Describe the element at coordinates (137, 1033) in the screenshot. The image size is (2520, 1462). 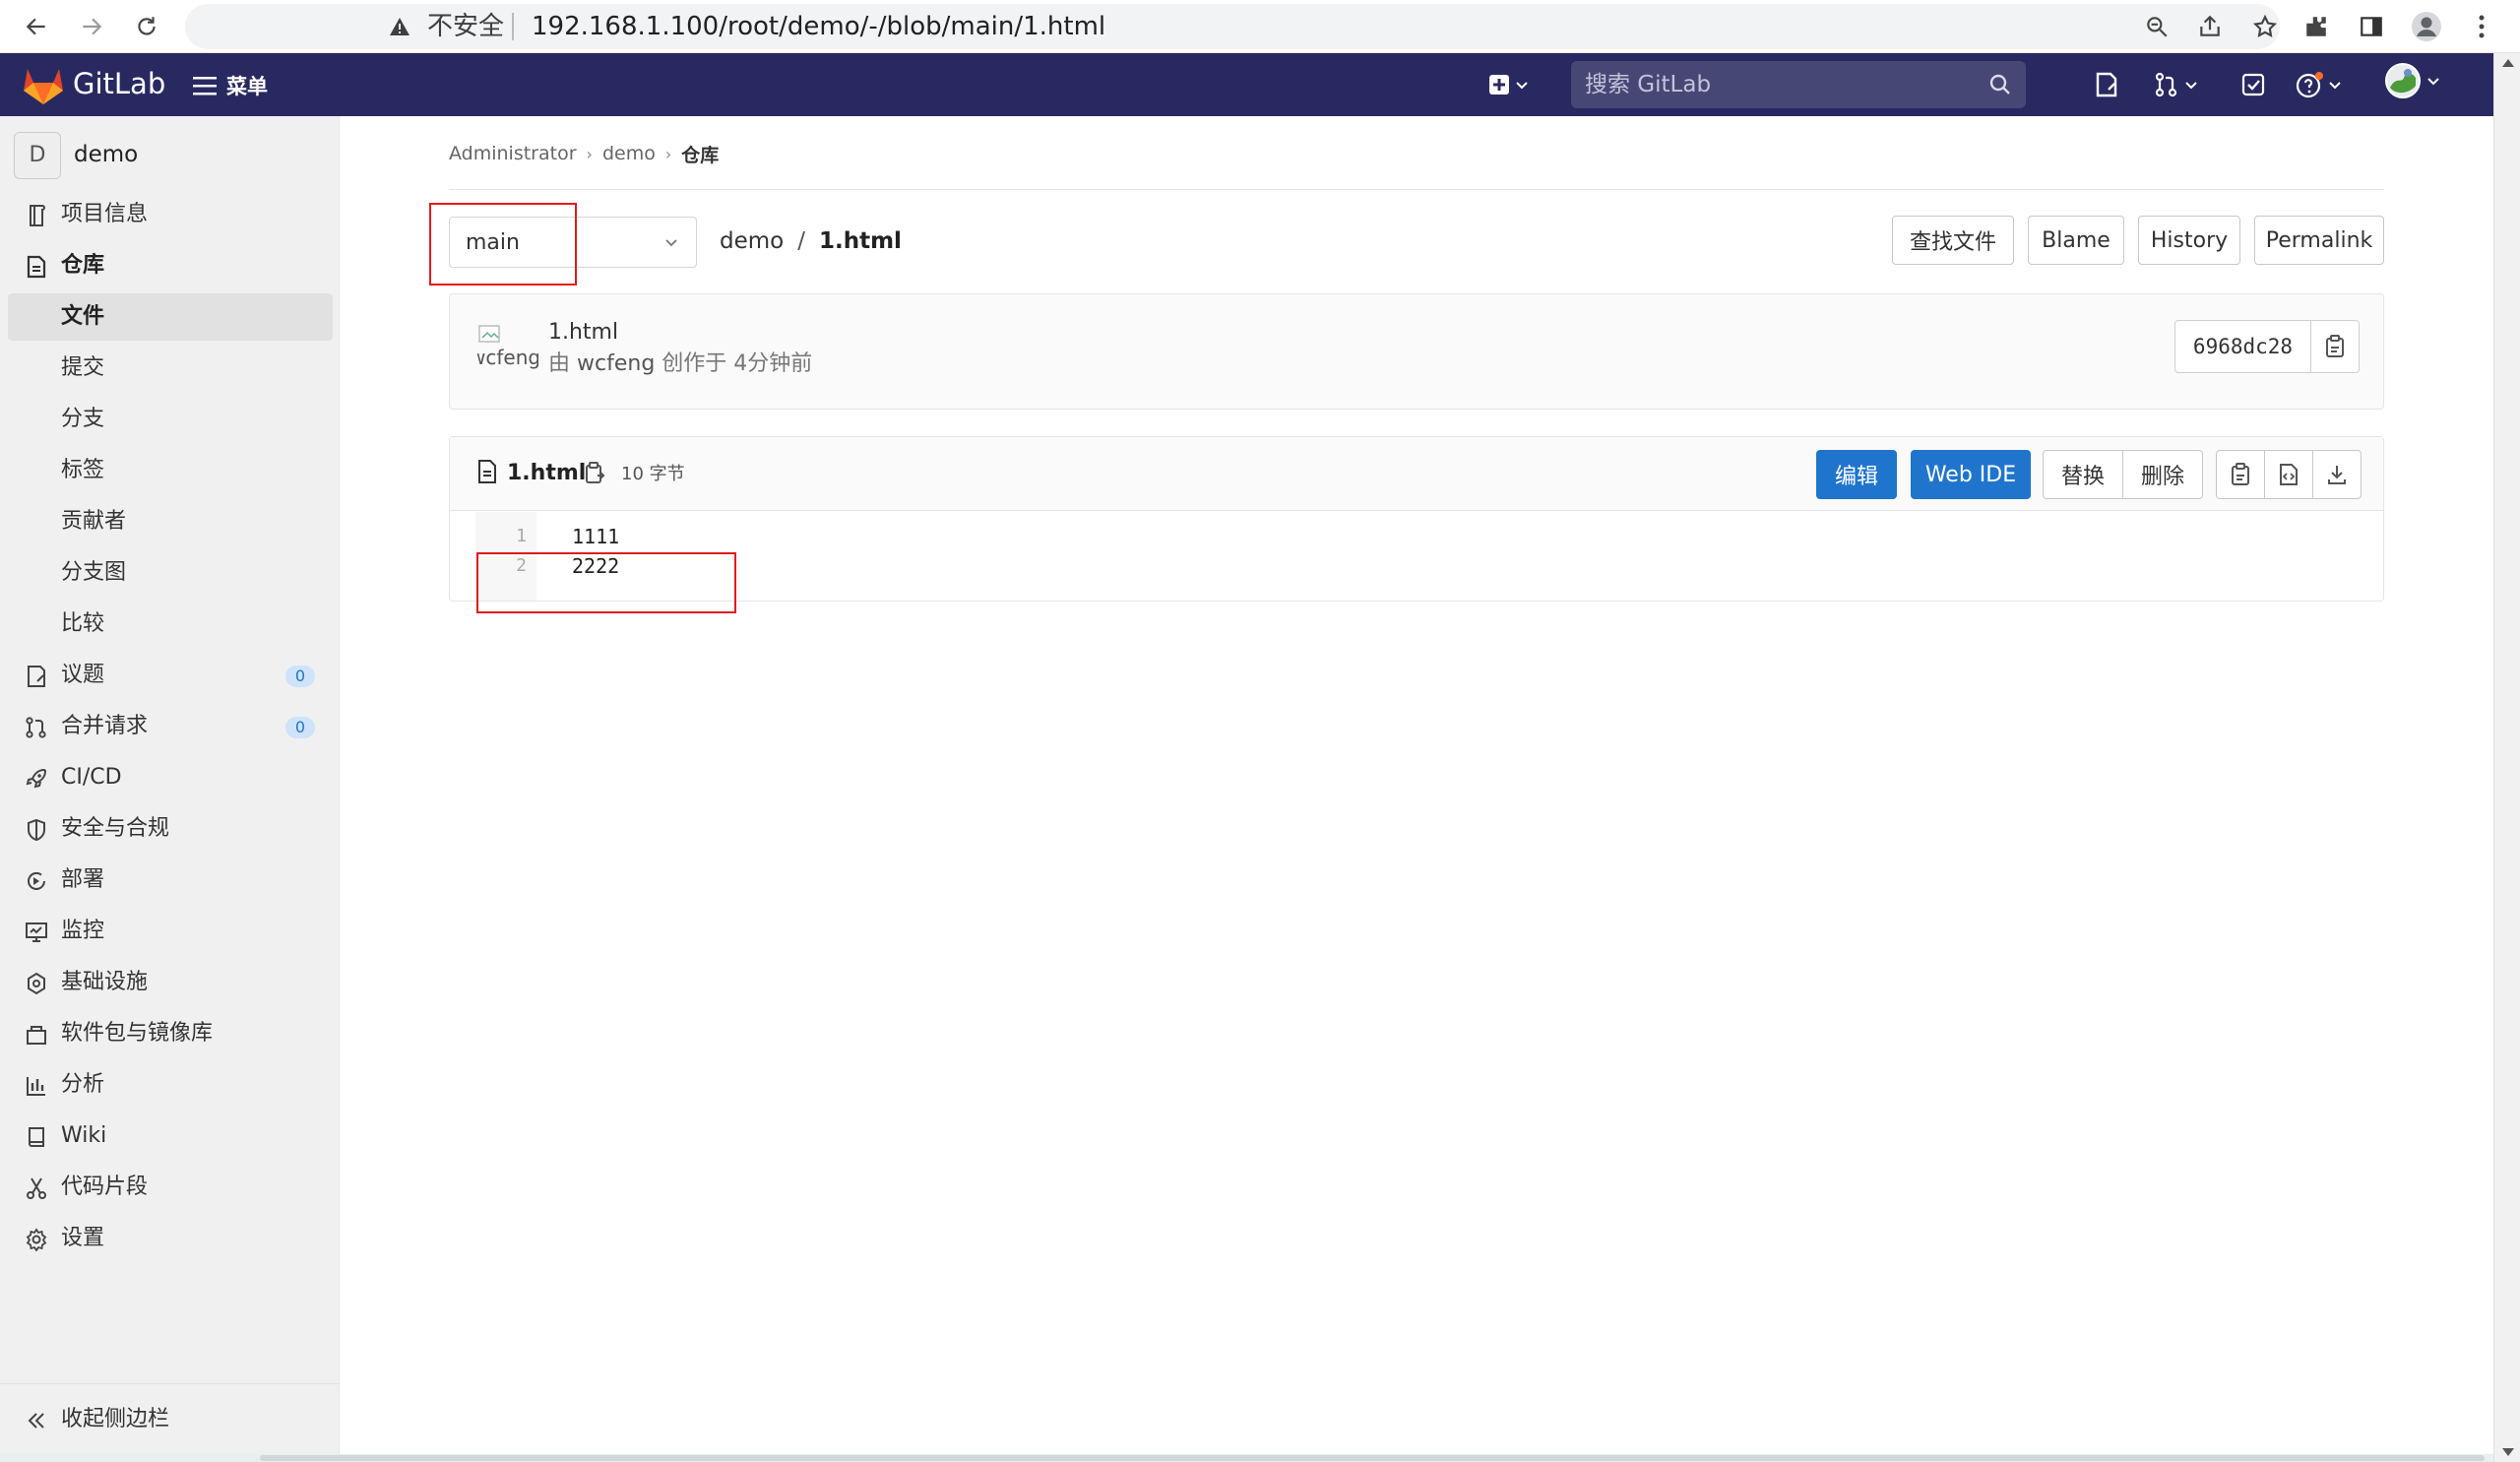
I see `sidebar-item-label: 软件包与镜像库` at that location.